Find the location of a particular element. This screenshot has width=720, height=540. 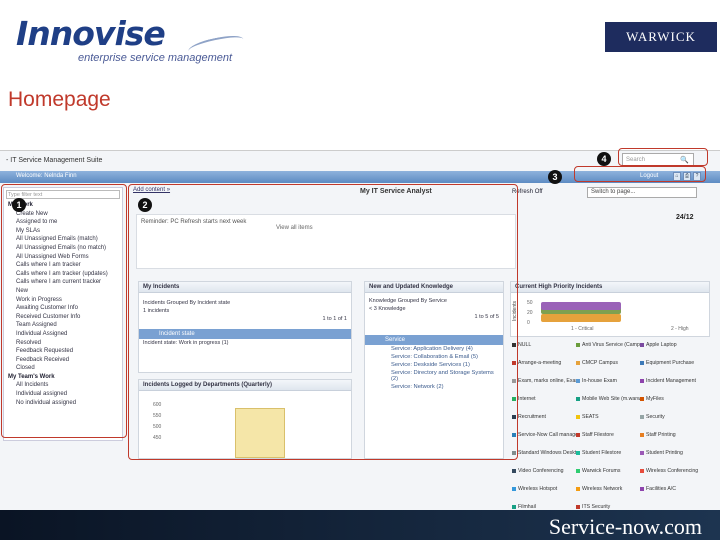

legend-entry: Wireless Conferencing is located at coordinates (672, 471).